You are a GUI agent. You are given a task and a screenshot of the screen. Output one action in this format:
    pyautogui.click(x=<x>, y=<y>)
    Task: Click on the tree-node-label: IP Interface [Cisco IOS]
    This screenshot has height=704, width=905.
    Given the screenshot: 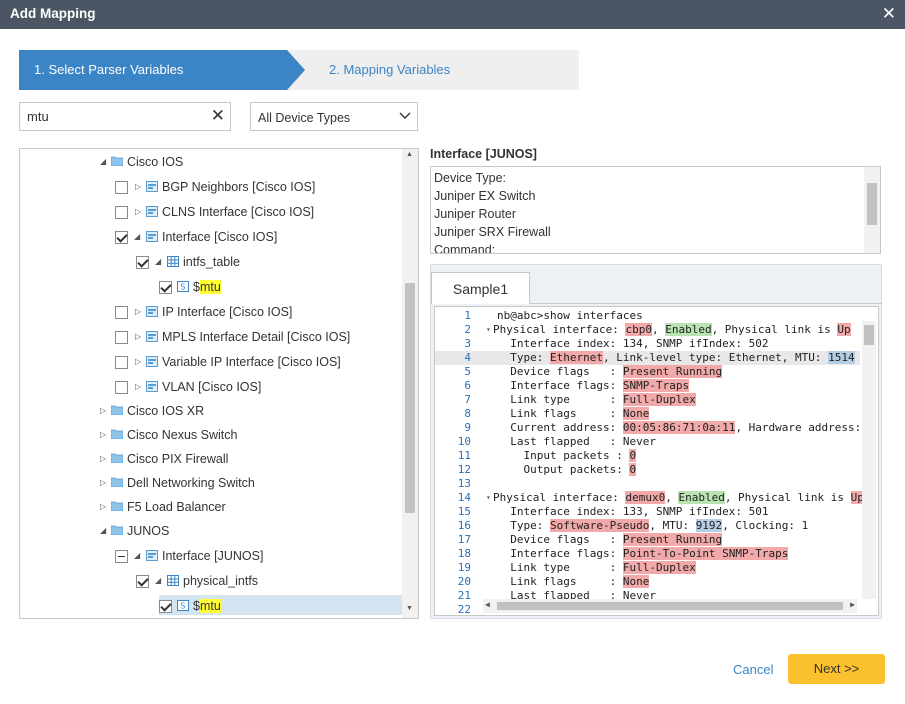 What is the action you would take?
    pyautogui.click(x=227, y=312)
    